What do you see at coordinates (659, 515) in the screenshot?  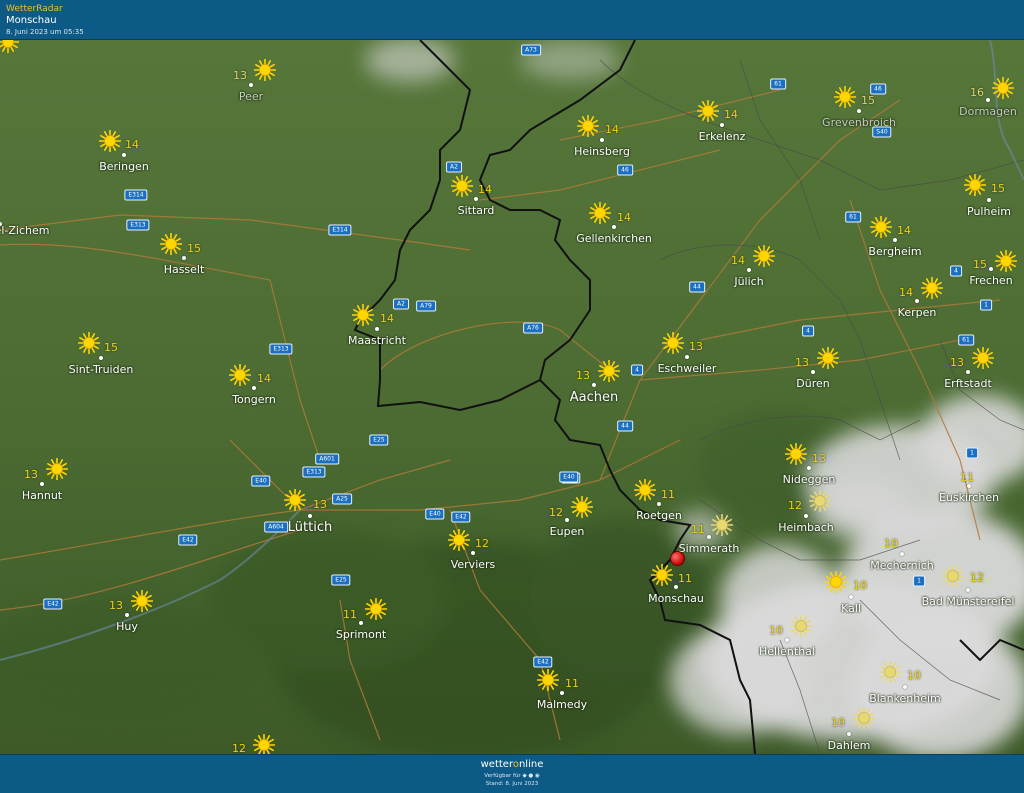 I see `city-label-roetgen: Roetgen` at bounding box center [659, 515].